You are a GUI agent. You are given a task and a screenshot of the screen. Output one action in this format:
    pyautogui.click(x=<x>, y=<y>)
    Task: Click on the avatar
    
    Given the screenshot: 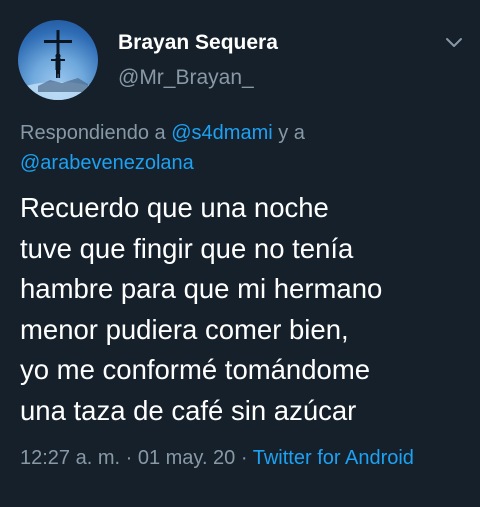 What is the action you would take?
    pyautogui.click(x=58, y=60)
    